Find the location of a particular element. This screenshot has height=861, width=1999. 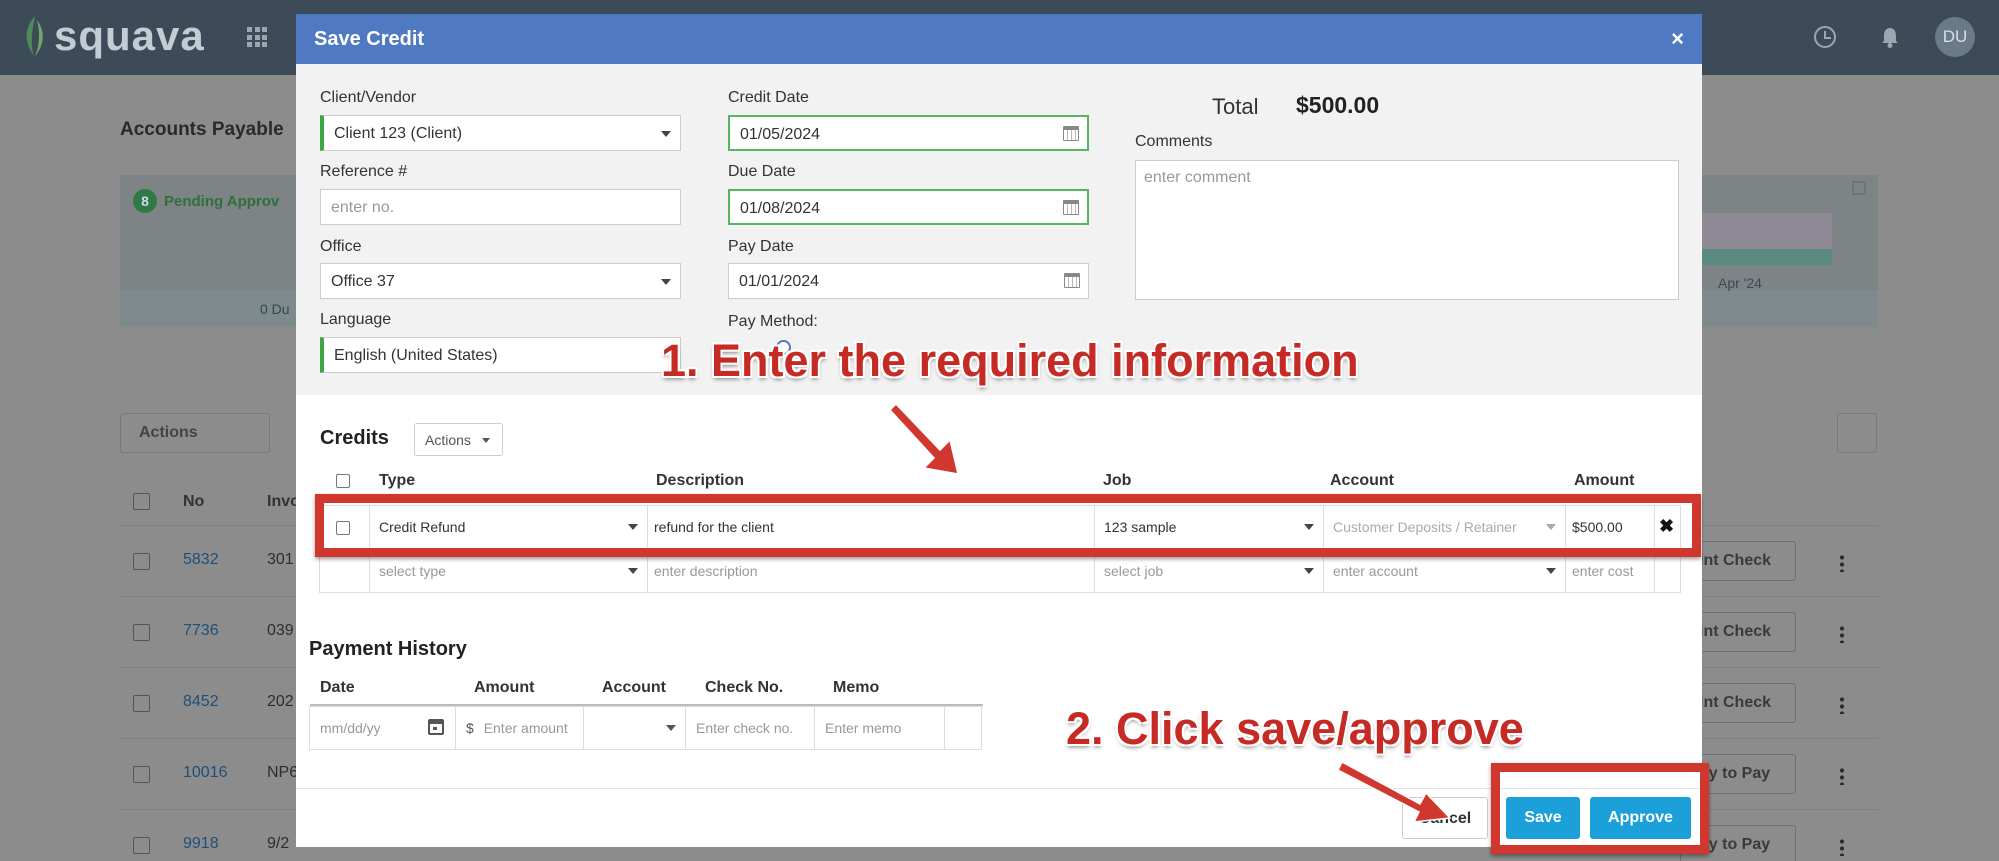

credit-date-label: Credit Date is located at coordinates (768, 97).